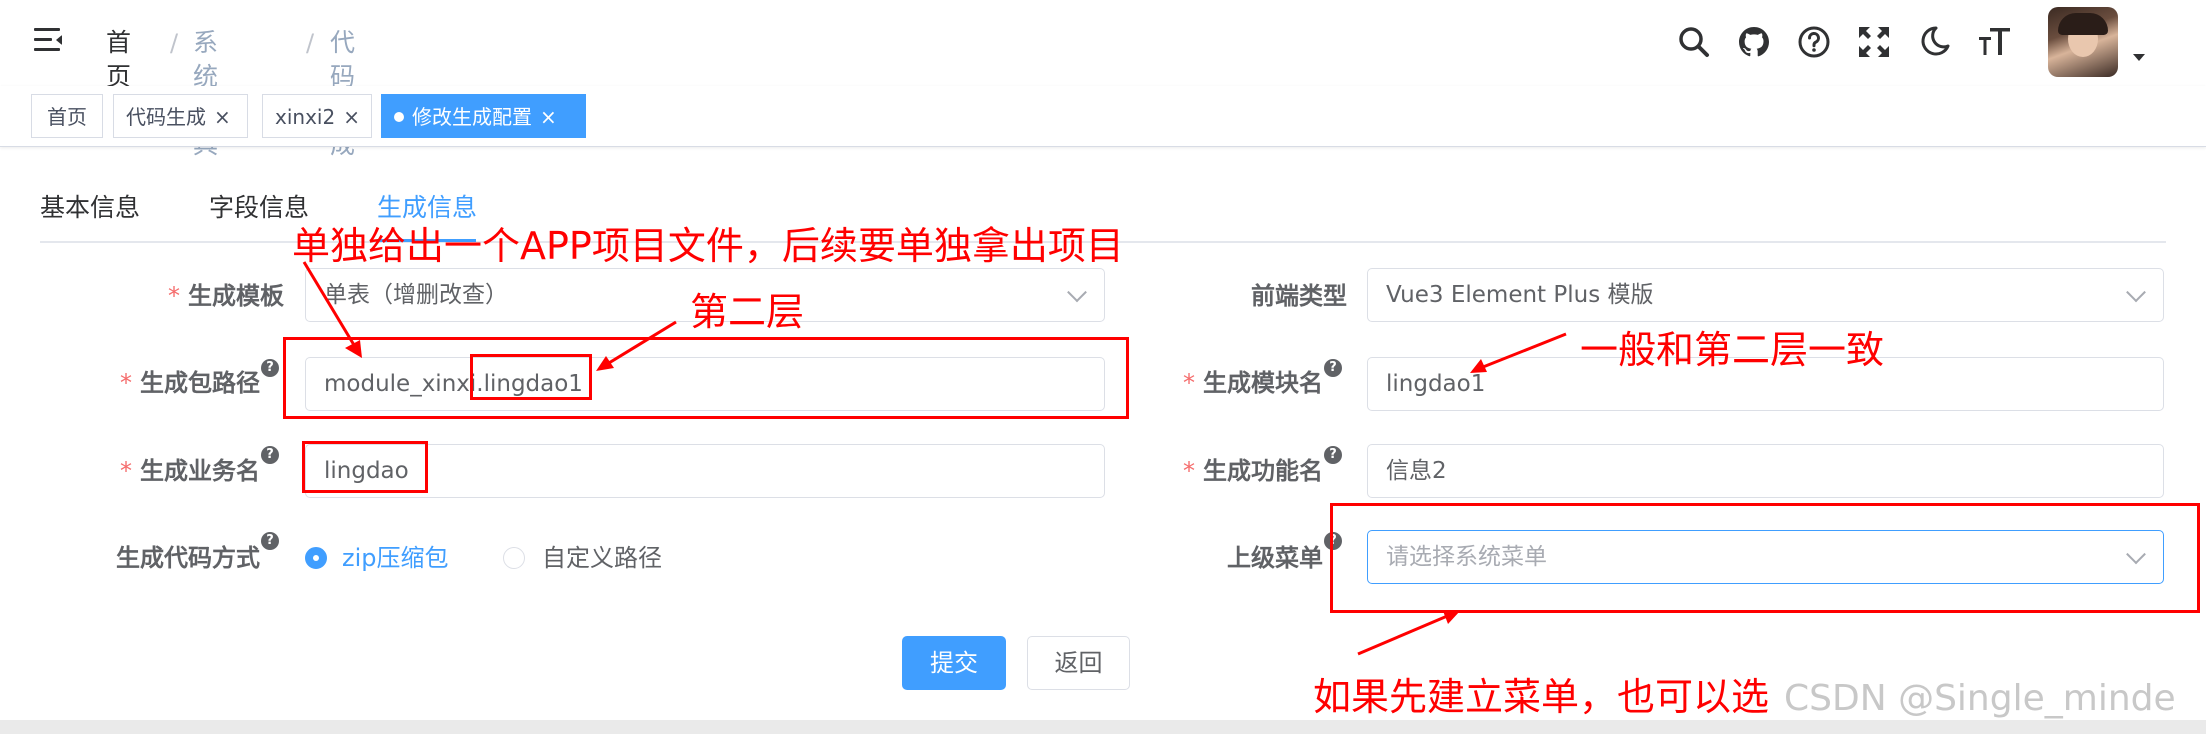 This screenshot has height=734, width=2206. Describe the element at coordinates (954, 663) in the screenshot. I see `submit-button: 提交` at that location.